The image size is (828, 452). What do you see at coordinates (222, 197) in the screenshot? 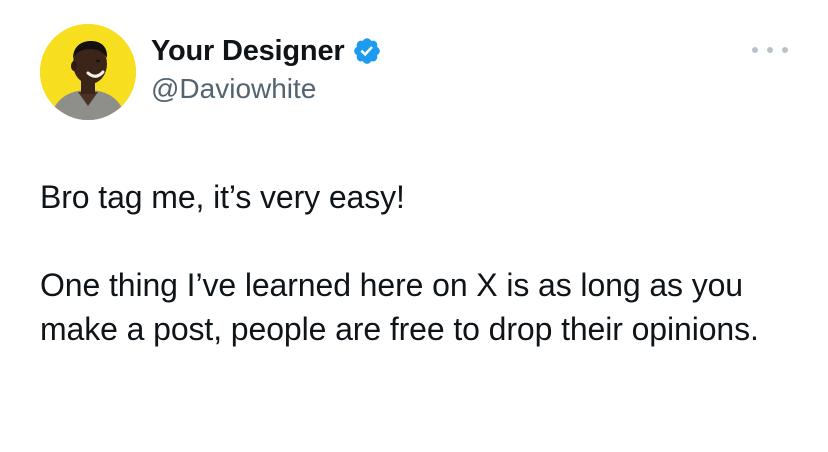
I see `post-paragraph: Bro tag me, it’s very easy!` at bounding box center [222, 197].